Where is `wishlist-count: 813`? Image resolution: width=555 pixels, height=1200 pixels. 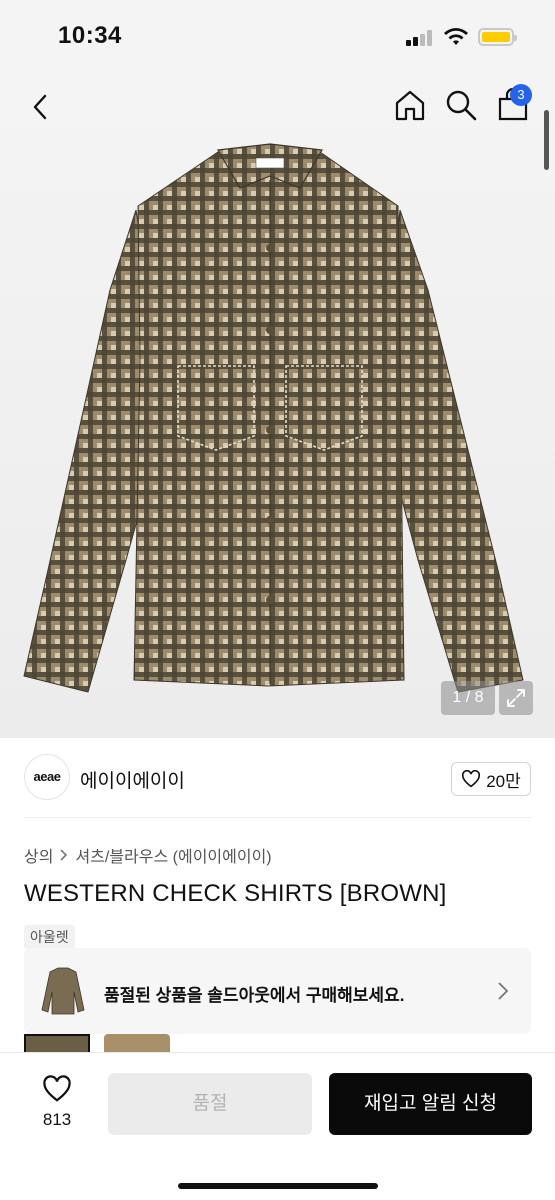
wishlist-count: 813 is located at coordinates (57, 1119).